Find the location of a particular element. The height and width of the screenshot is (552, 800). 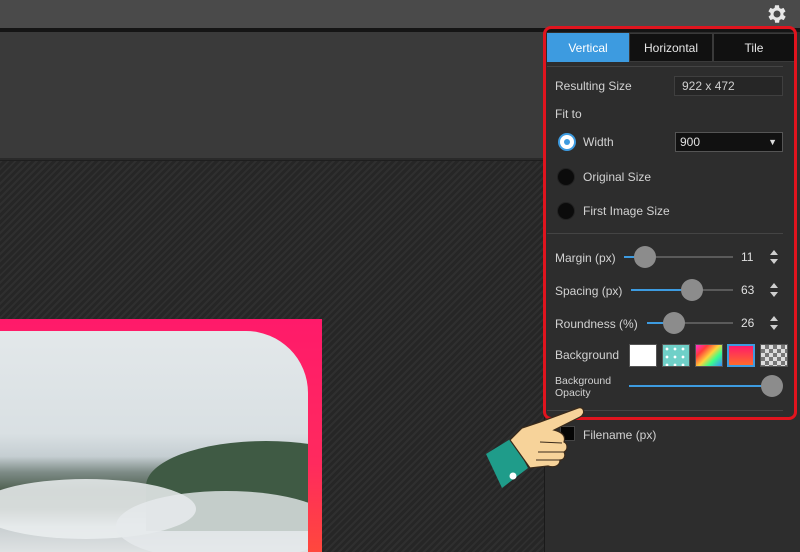

fit-original-size-radio is located at coordinates (566, 177).